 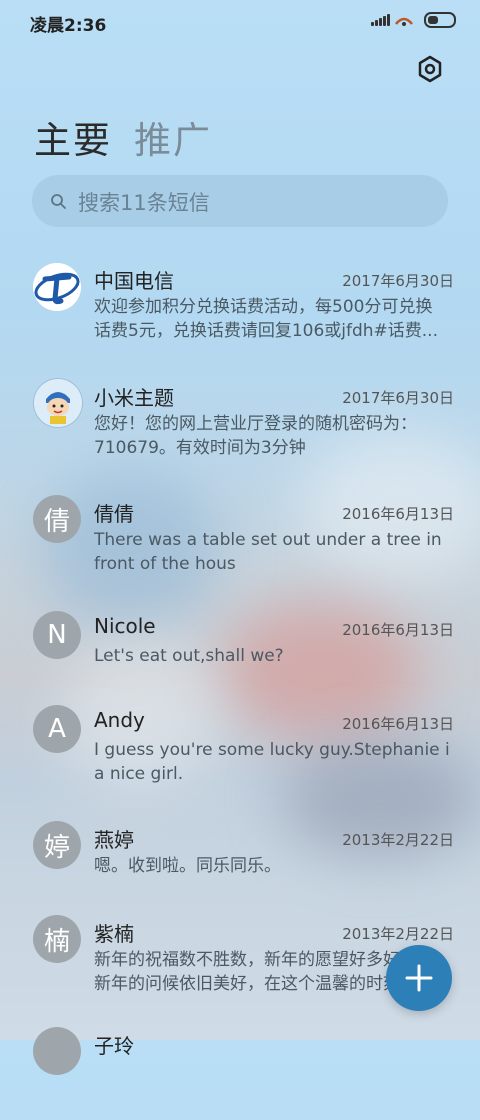 What do you see at coordinates (123, 137) in the screenshot?
I see `tab-bar: 主要 推广` at bounding box center [123, 137].